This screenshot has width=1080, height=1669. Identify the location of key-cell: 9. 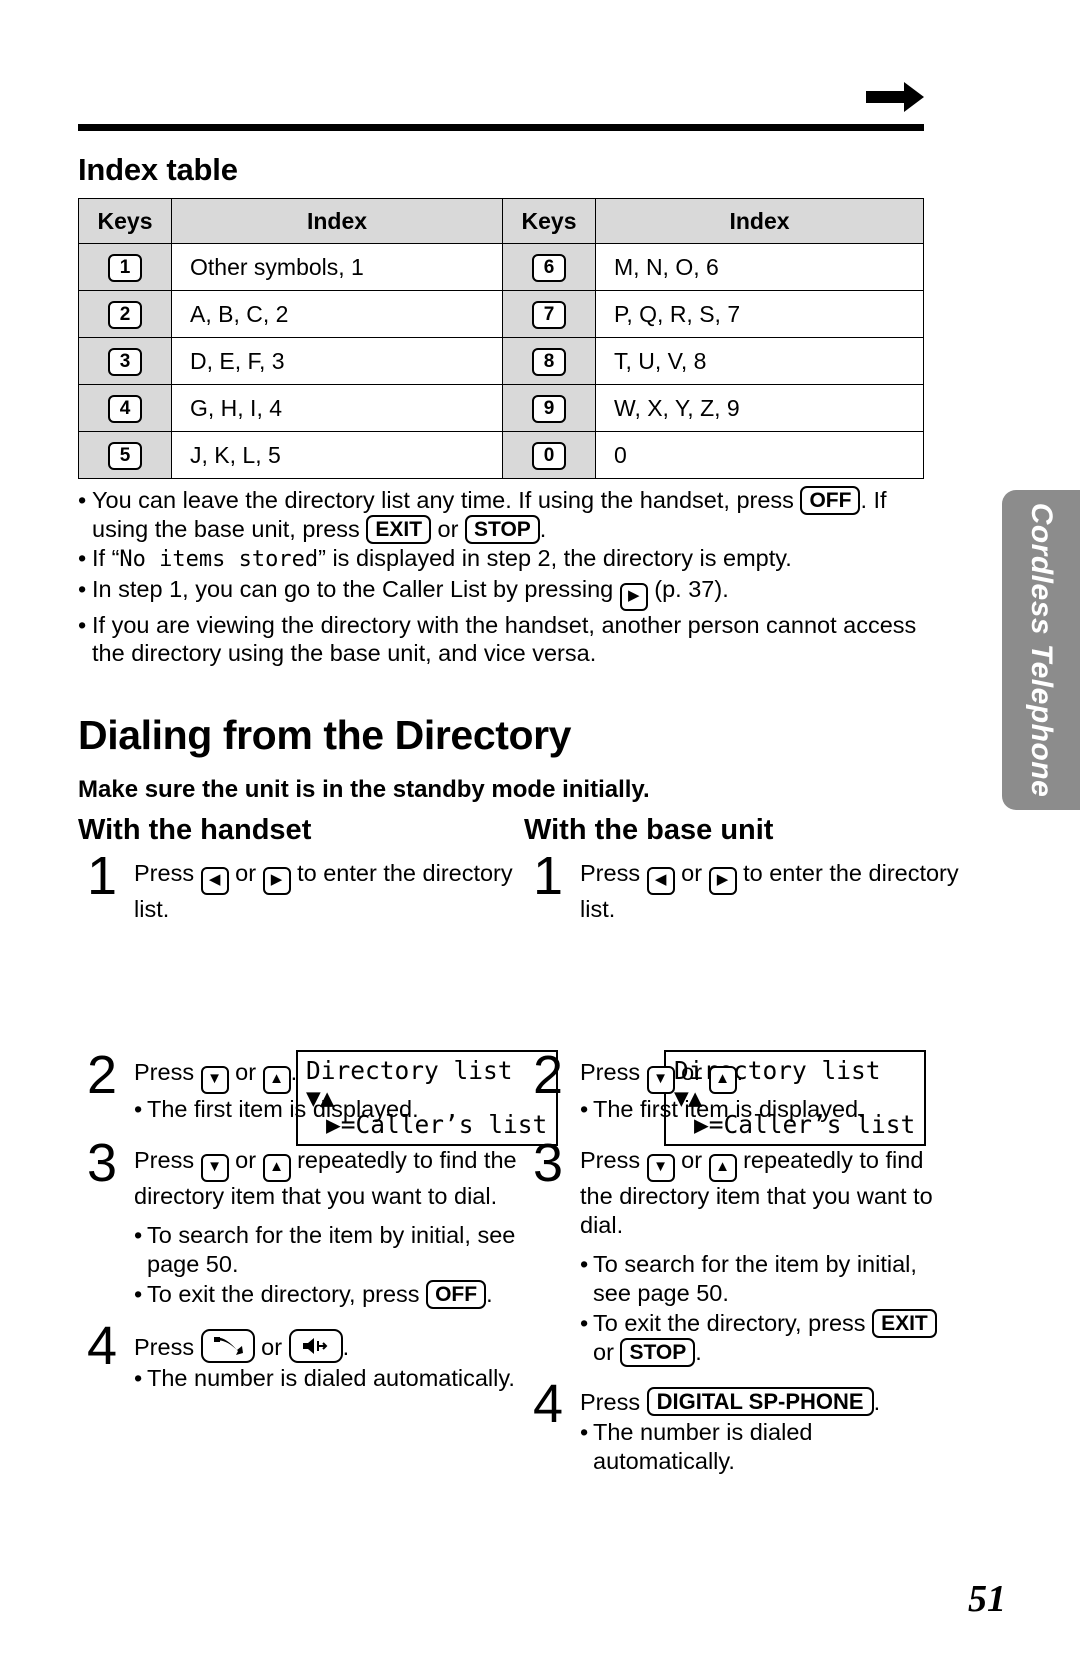
(549, 408).